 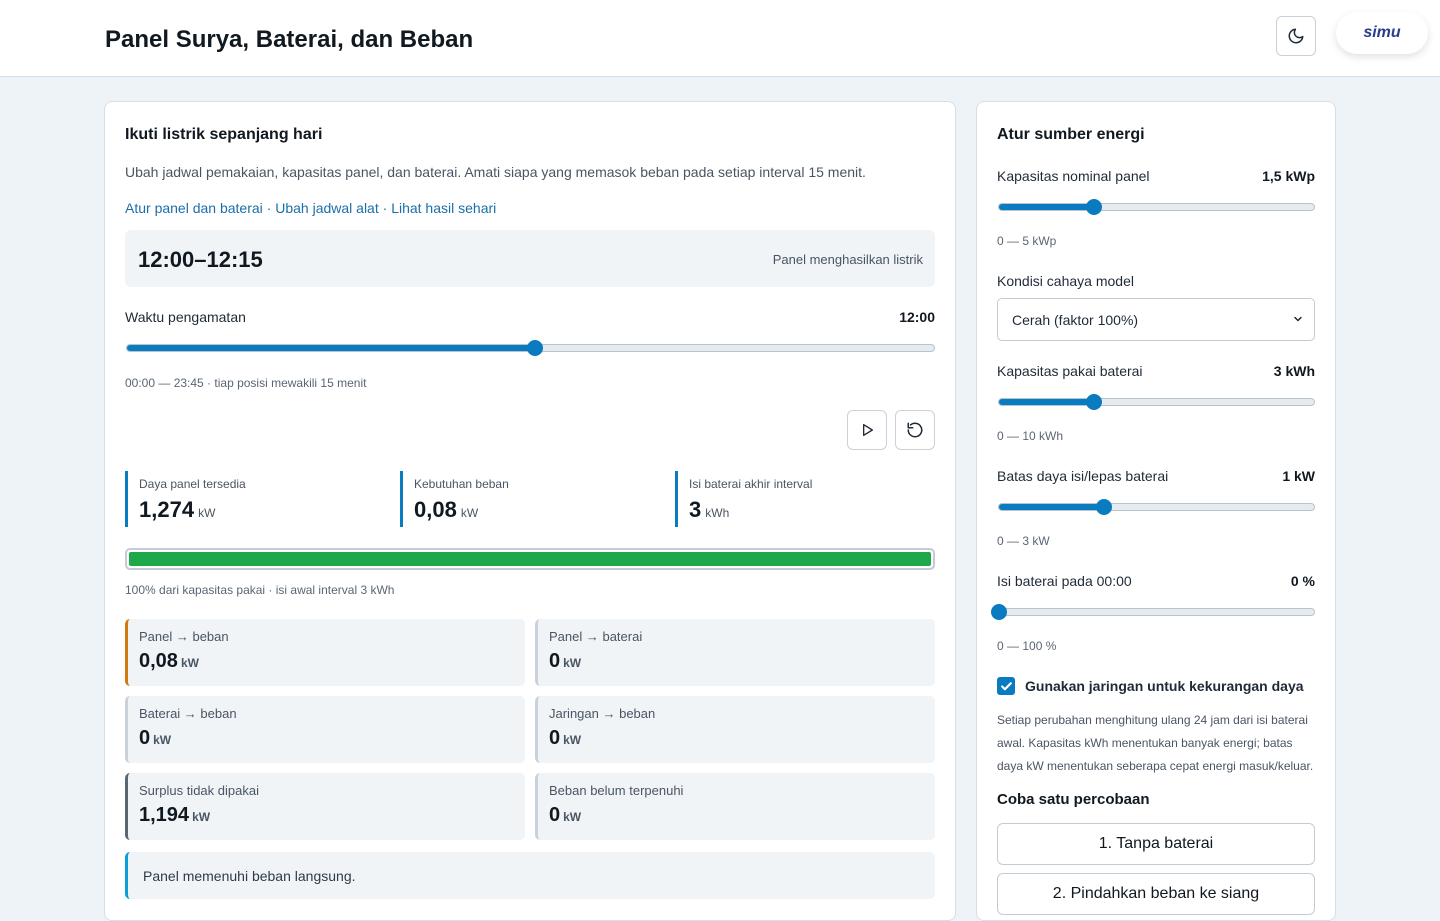 What do you see at coordinates (1071, 134) in the screenshot?
I see `settings-heading: Atur sumber energi` at bounding box center [1071, 134].